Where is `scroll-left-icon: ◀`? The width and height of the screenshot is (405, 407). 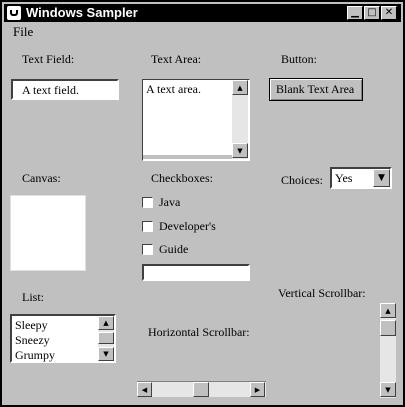
scroll-left-icon: ◀ is located at coordinates (144, 389).